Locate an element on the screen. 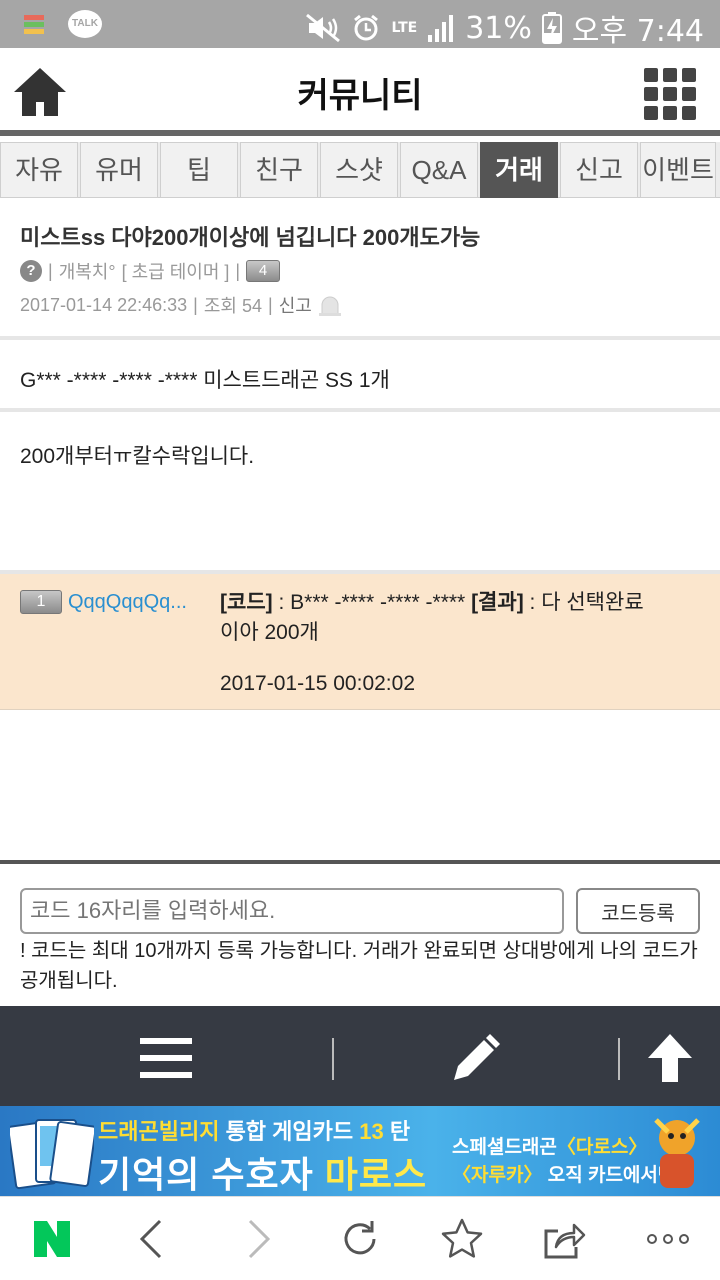 This screenshot has height=1280, width=720. author-info: ? | 개복치° [ 초급 테이머 ] | 4 is located at coordinates (150, 271).